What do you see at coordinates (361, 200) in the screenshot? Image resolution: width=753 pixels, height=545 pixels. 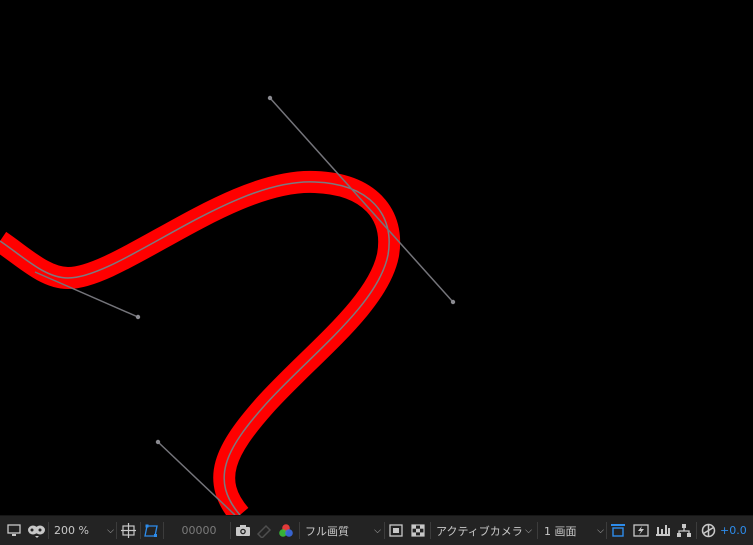 I see `bezier-handle-line` at bounding box center [361, 200].